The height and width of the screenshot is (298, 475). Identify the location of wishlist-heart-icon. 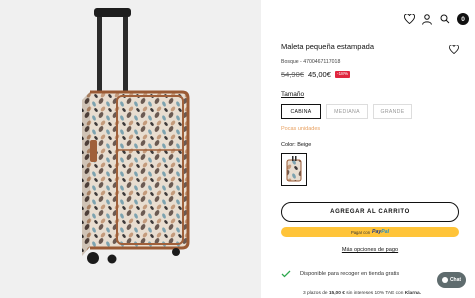
(454, 48).